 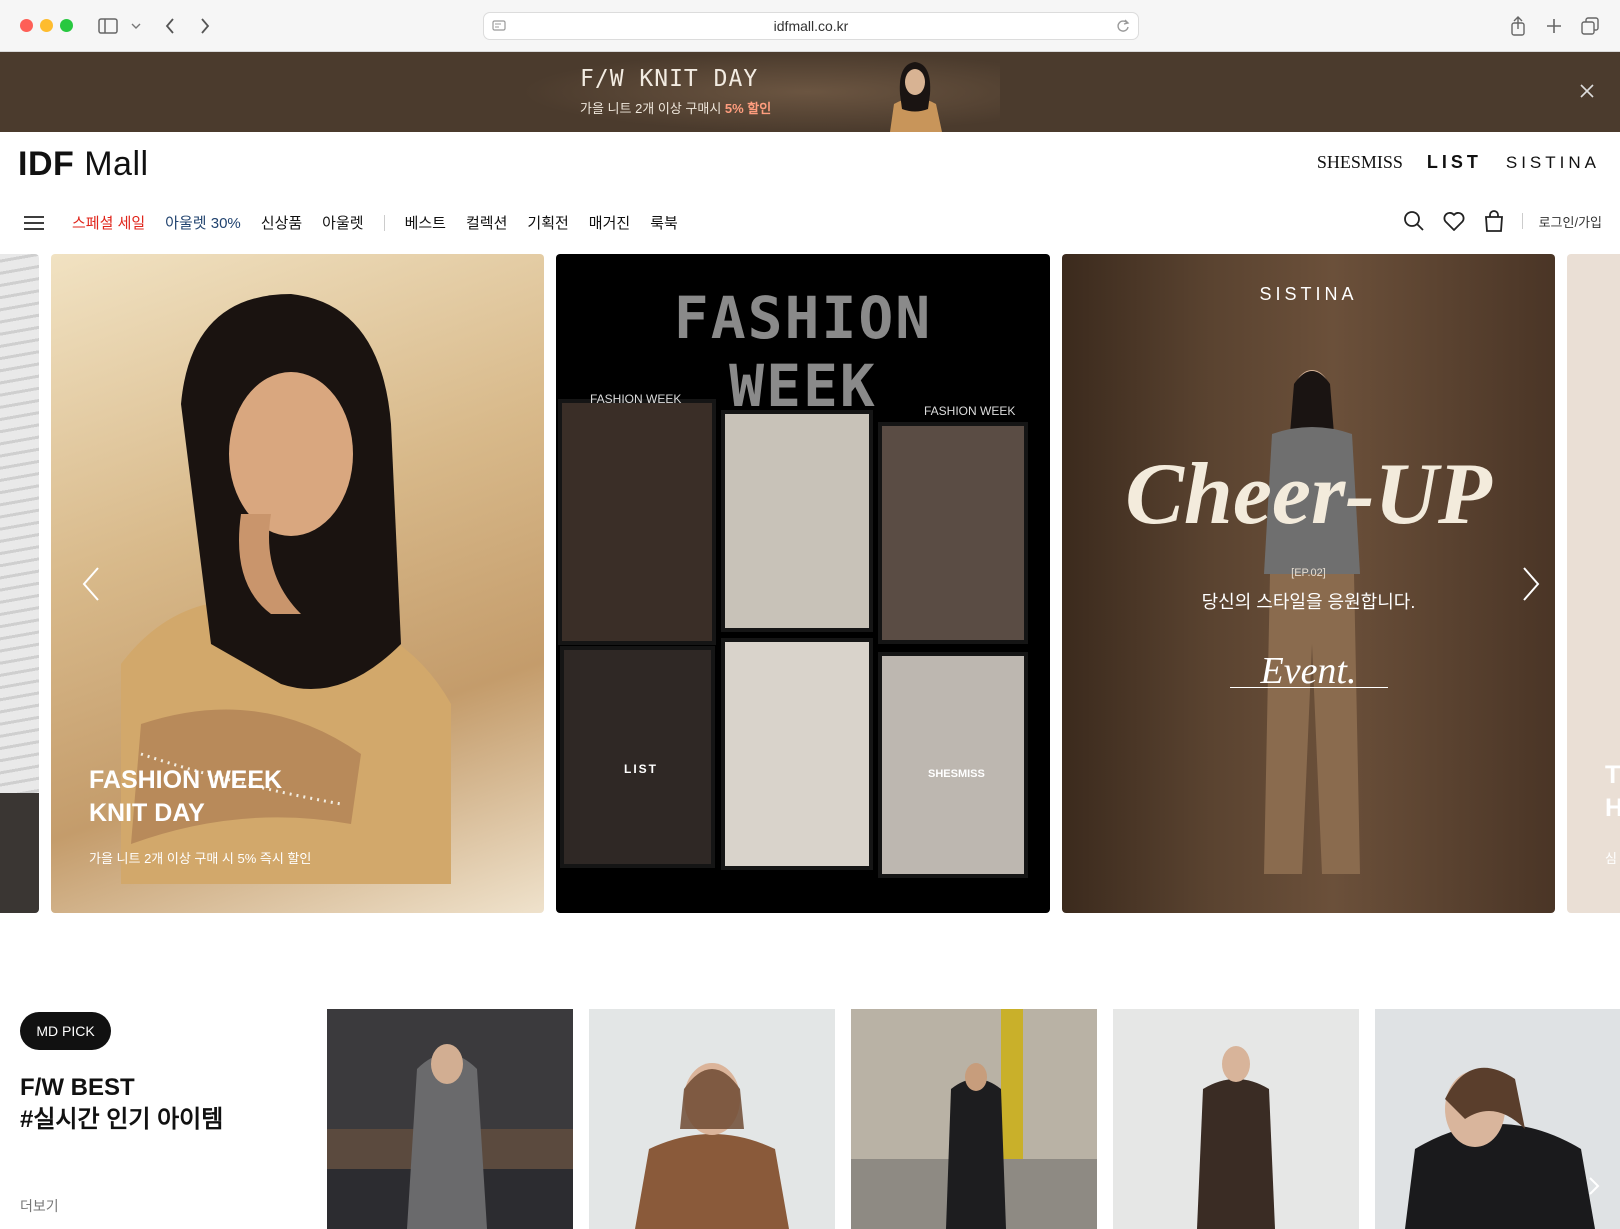 What do you see at coordinates (547, 222) in the screenshot?
I see `nav-item-promotion: 기획전` at bounding box center [547, 222].